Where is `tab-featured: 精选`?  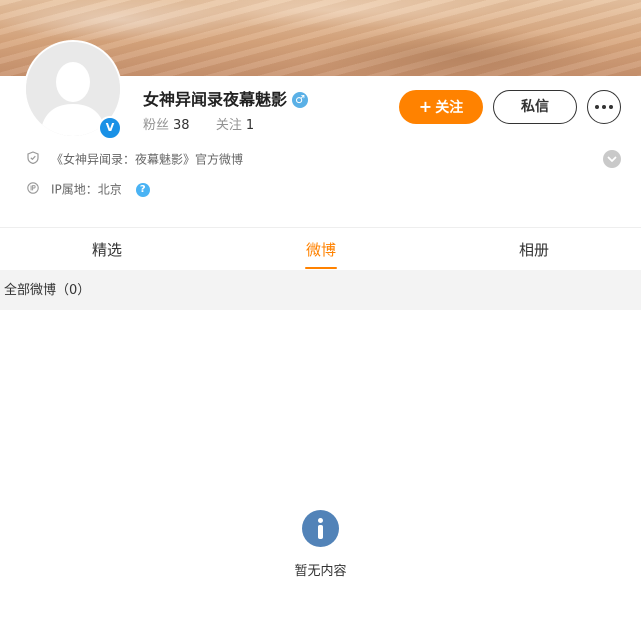
tab-featured: 精选 is located at coordinates (107, 250).